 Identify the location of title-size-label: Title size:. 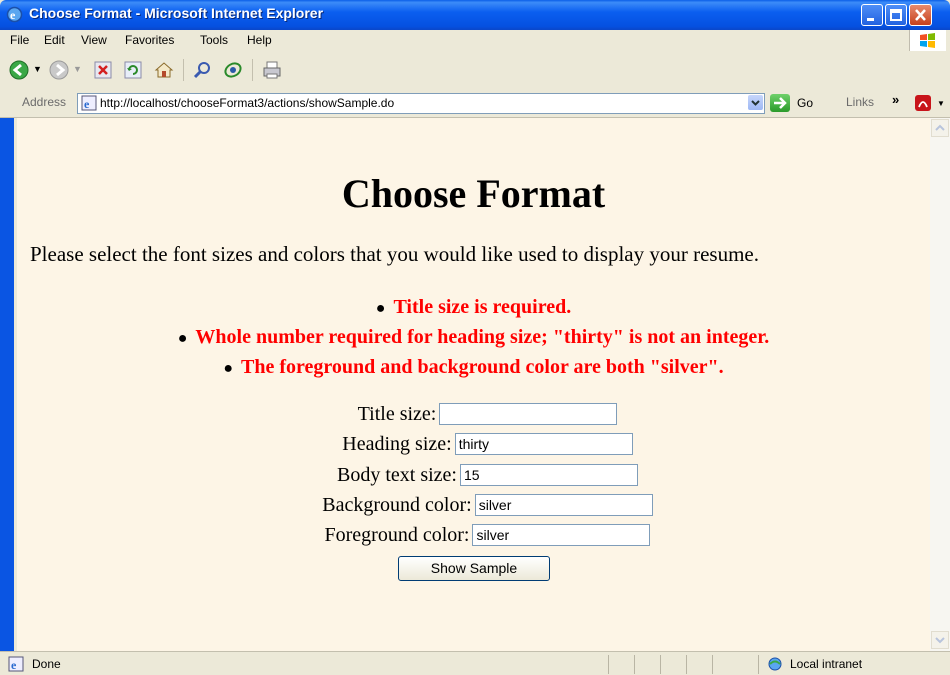
(397, 413).